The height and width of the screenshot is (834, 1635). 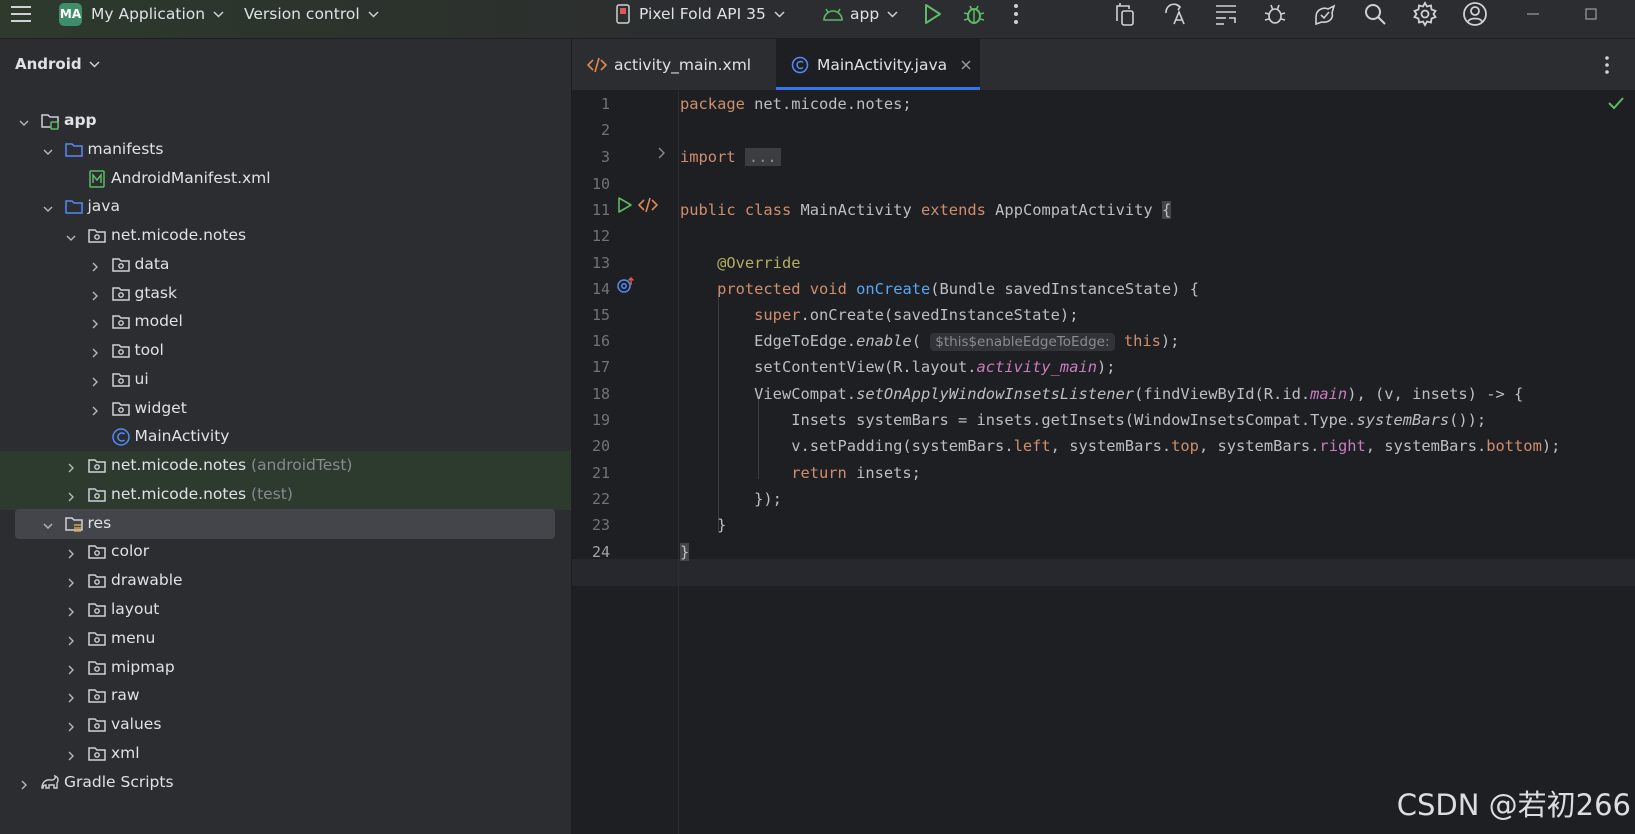 What do you see at coordinates (591, 130) in the screenshot?
I see `line-number: 2` at bounding box center [591, 130].